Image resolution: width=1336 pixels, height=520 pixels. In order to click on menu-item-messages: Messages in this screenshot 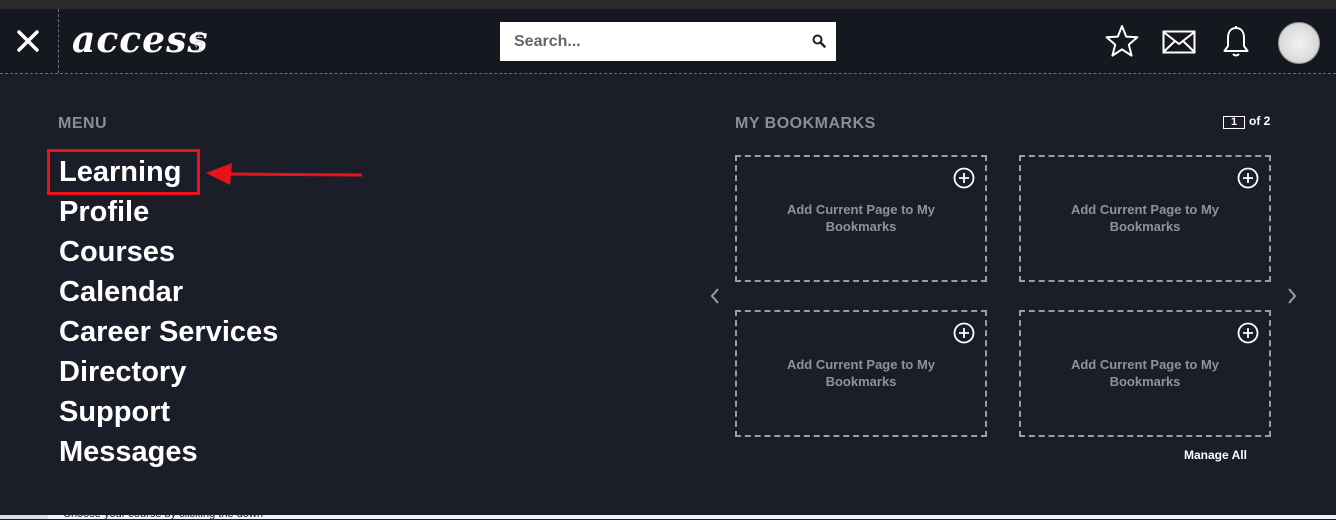, I will do `click(168, 452)`.